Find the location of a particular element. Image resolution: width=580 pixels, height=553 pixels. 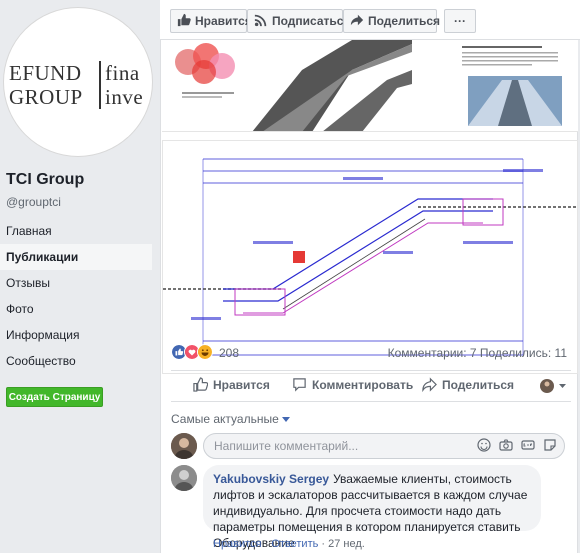

post-comment-button: Комментировать is located at coordinates (352, 385).